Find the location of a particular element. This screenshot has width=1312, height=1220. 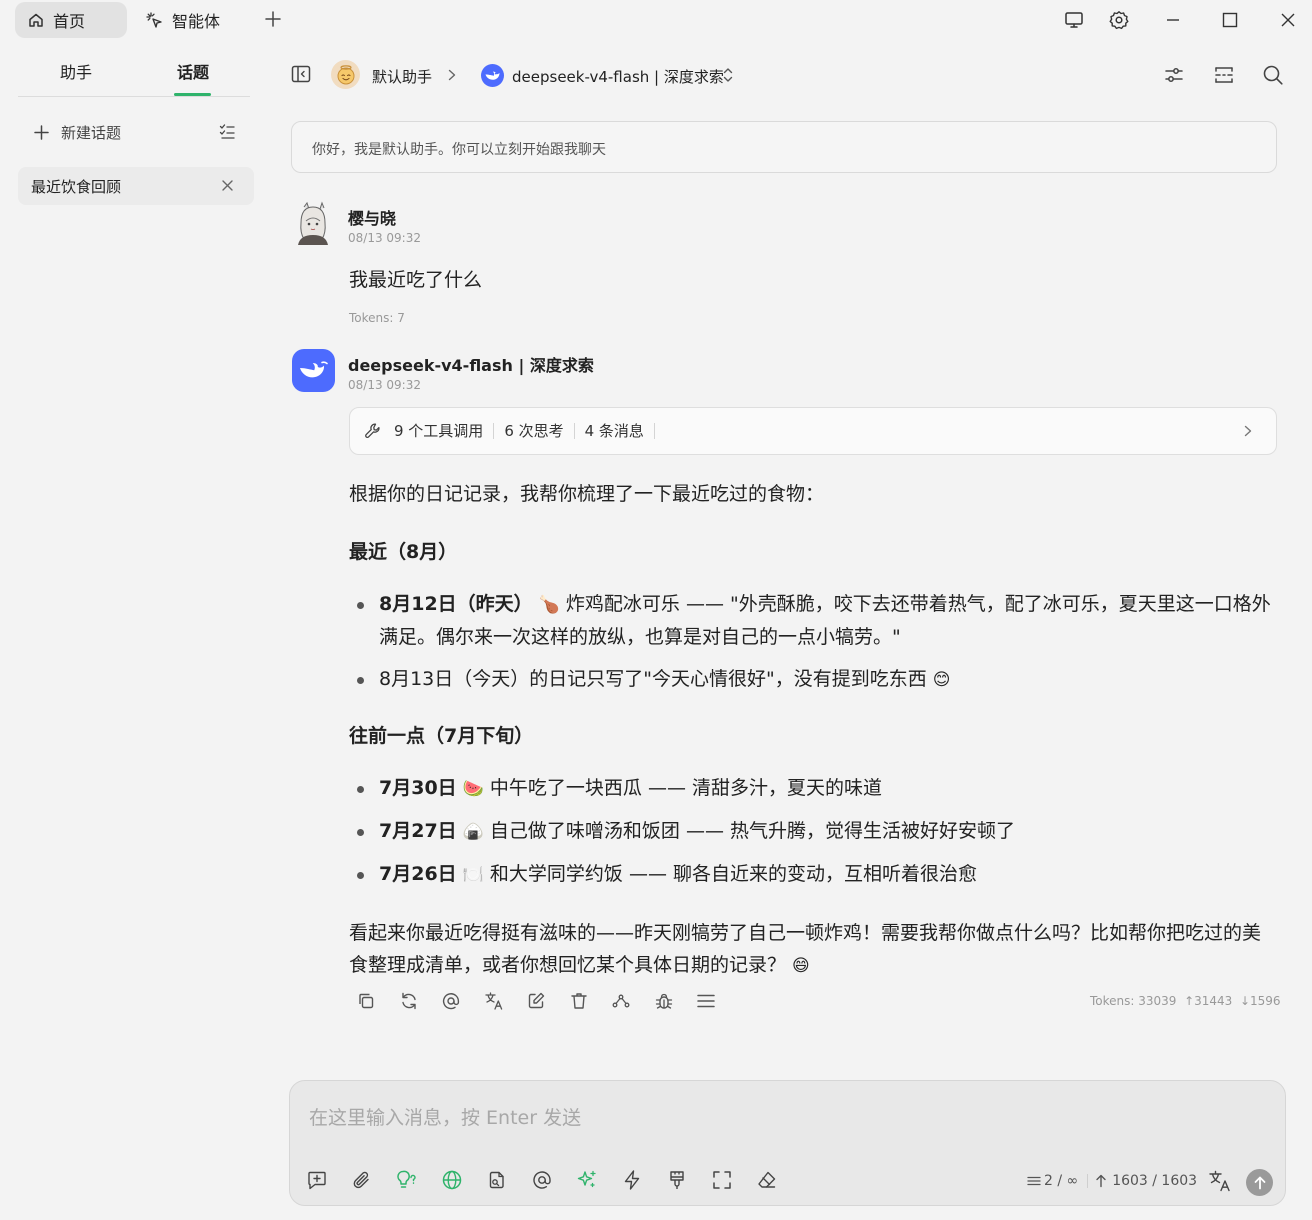

thinking-count: 6 次思考 is located at coordinates (534, 431).